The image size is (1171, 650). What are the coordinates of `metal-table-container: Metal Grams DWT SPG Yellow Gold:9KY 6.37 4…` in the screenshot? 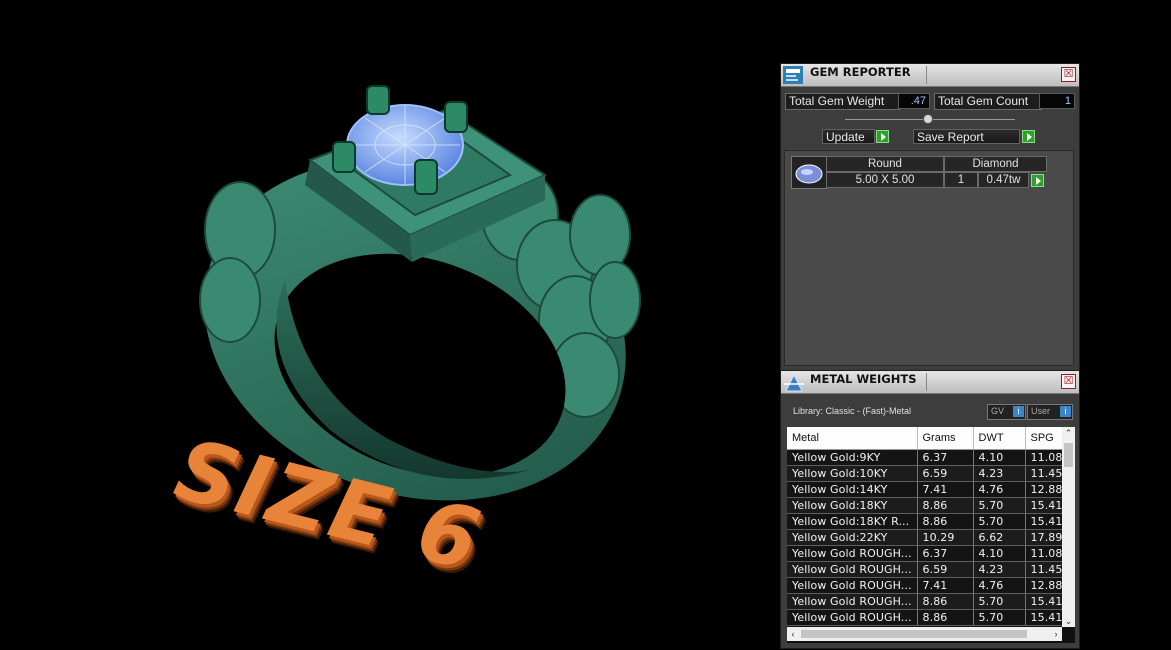 It's located at (931, 535).